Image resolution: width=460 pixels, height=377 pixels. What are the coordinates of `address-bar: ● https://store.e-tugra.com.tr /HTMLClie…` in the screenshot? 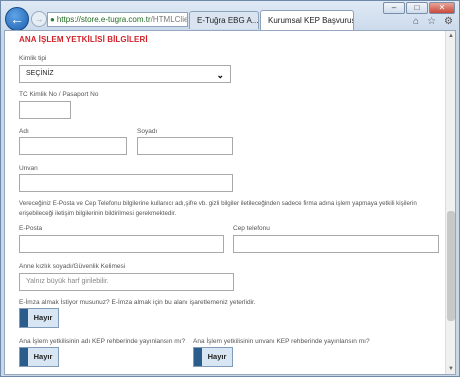 It's located at (117, 19).